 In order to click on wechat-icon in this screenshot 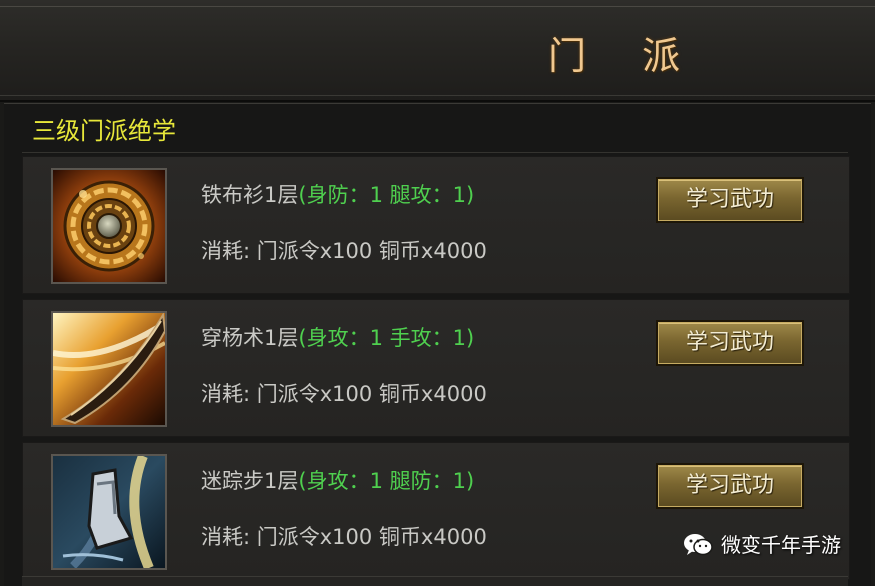, I will do `click(698, 545)`.